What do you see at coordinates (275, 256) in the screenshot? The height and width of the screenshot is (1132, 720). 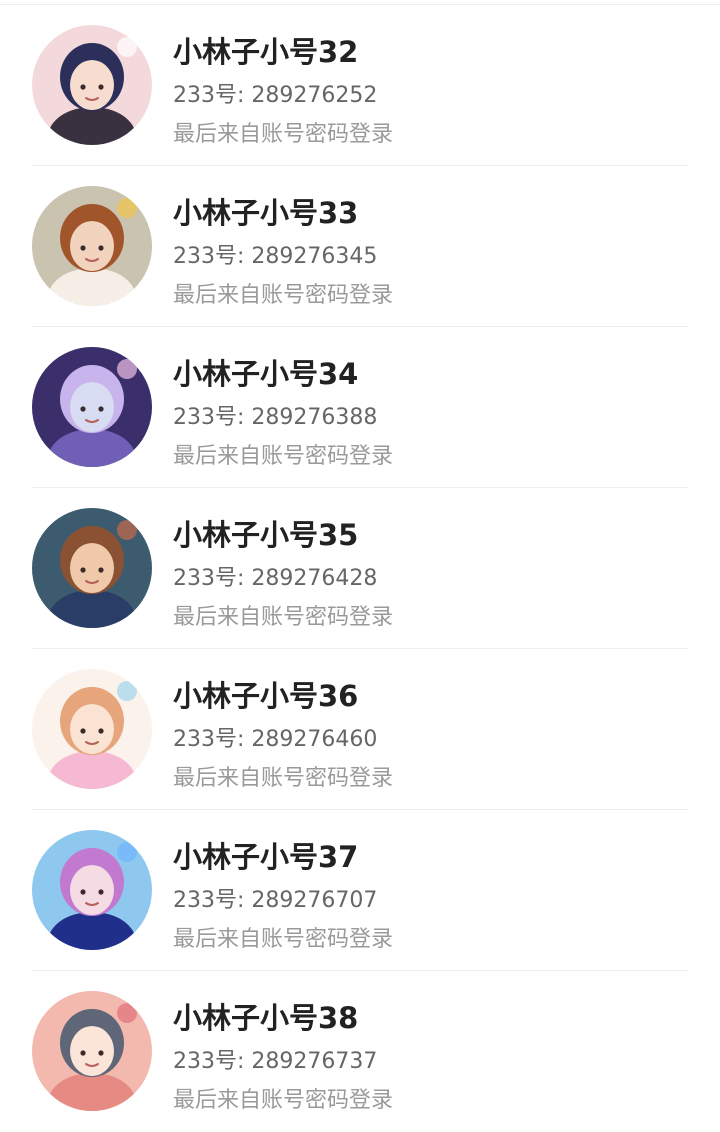 I see `account-uid: 233号: 289276345` at bounding box center [275, 256].